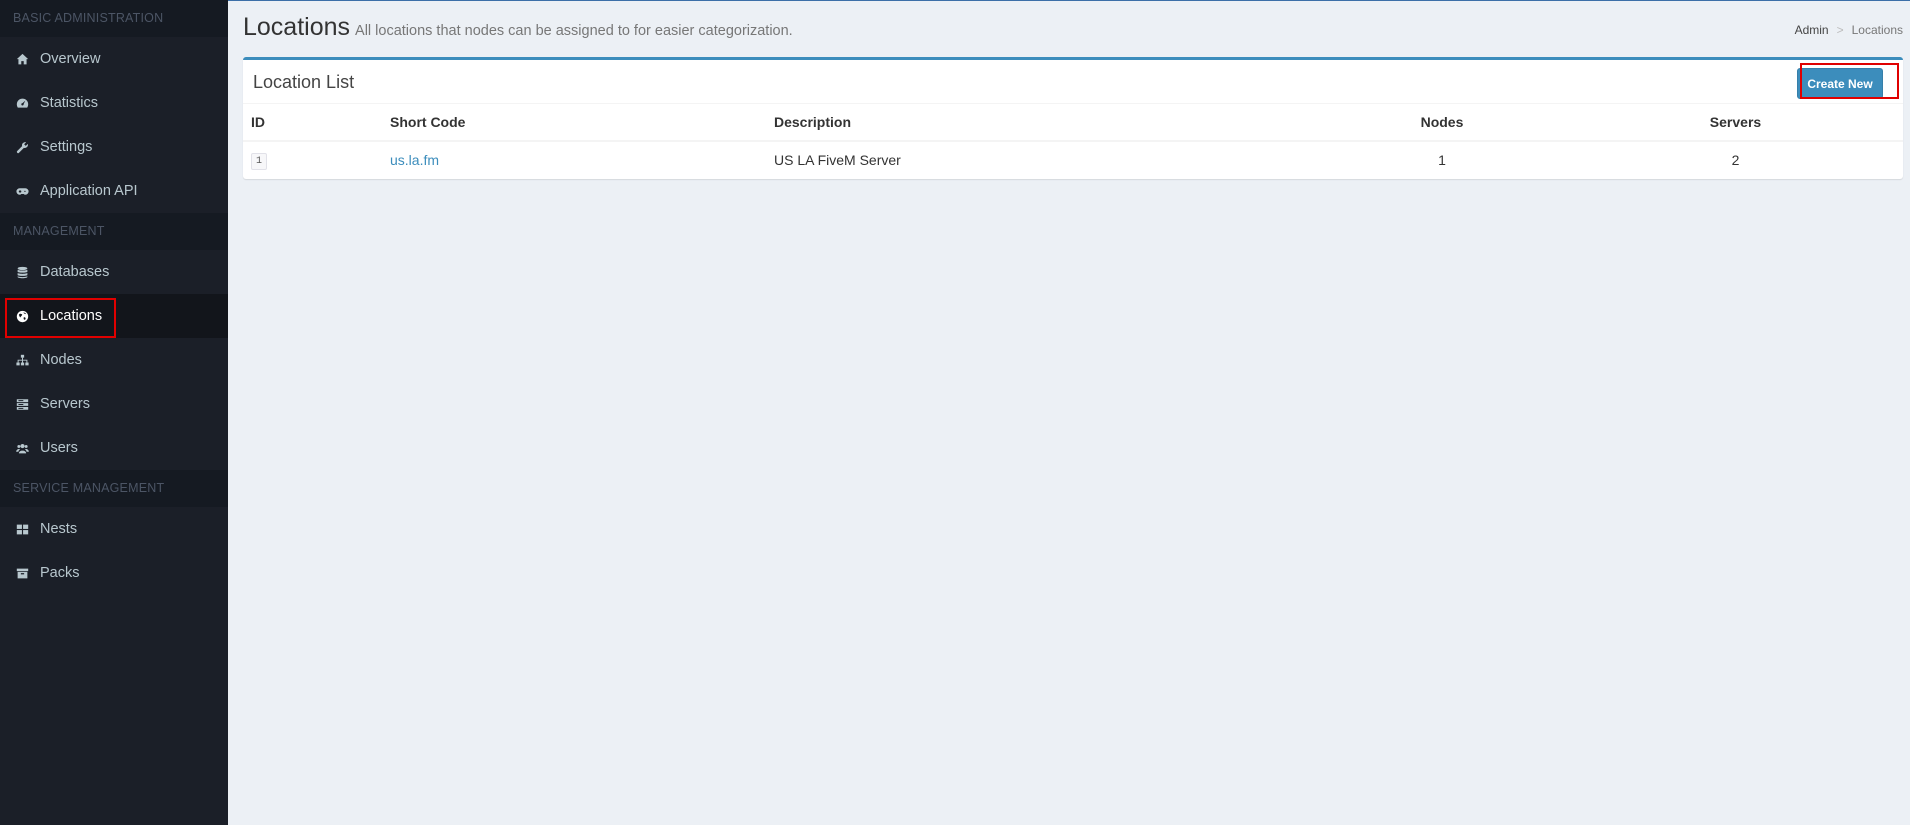  What do you see at coordinates (59, 448) in the screenshot?
I see `sidebar-item-label: Users` at bounding box center [59, 448].